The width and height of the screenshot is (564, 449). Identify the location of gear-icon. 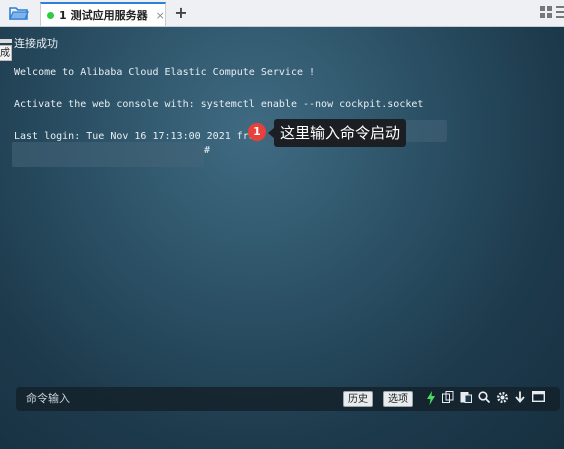
(502, 399).